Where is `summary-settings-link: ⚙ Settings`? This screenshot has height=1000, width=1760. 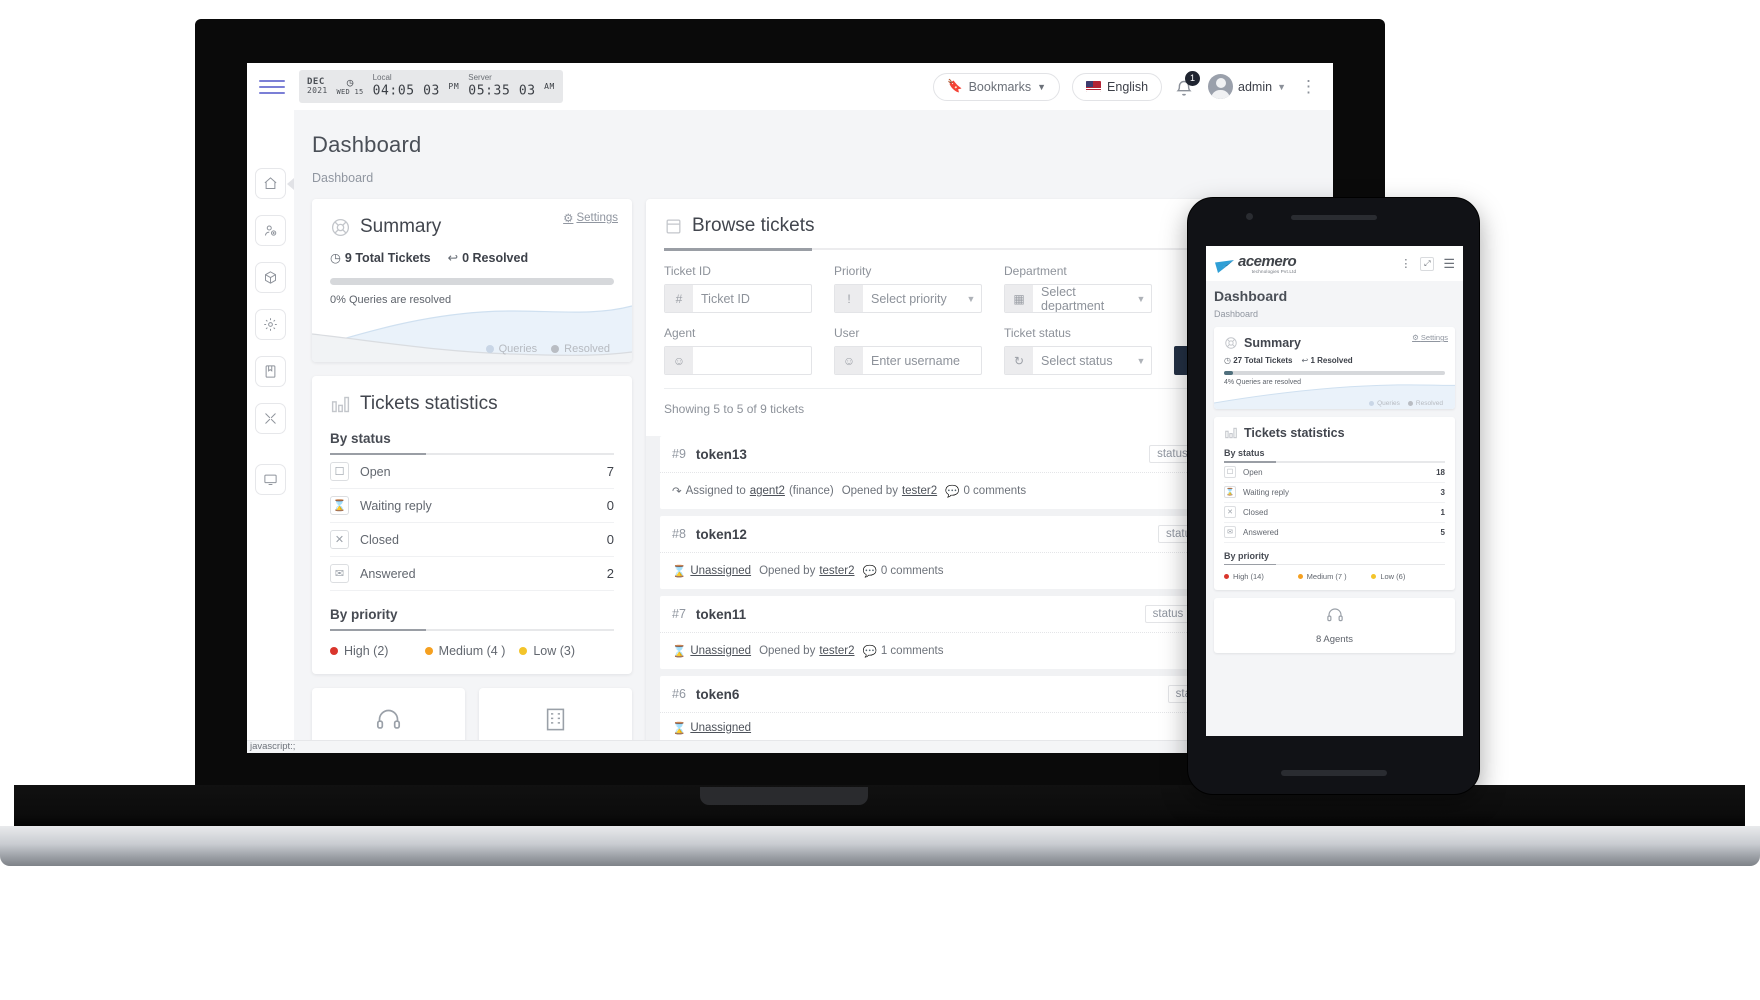
summary-settings-link: ⚙ Settings is located at coordinates (590, 218).